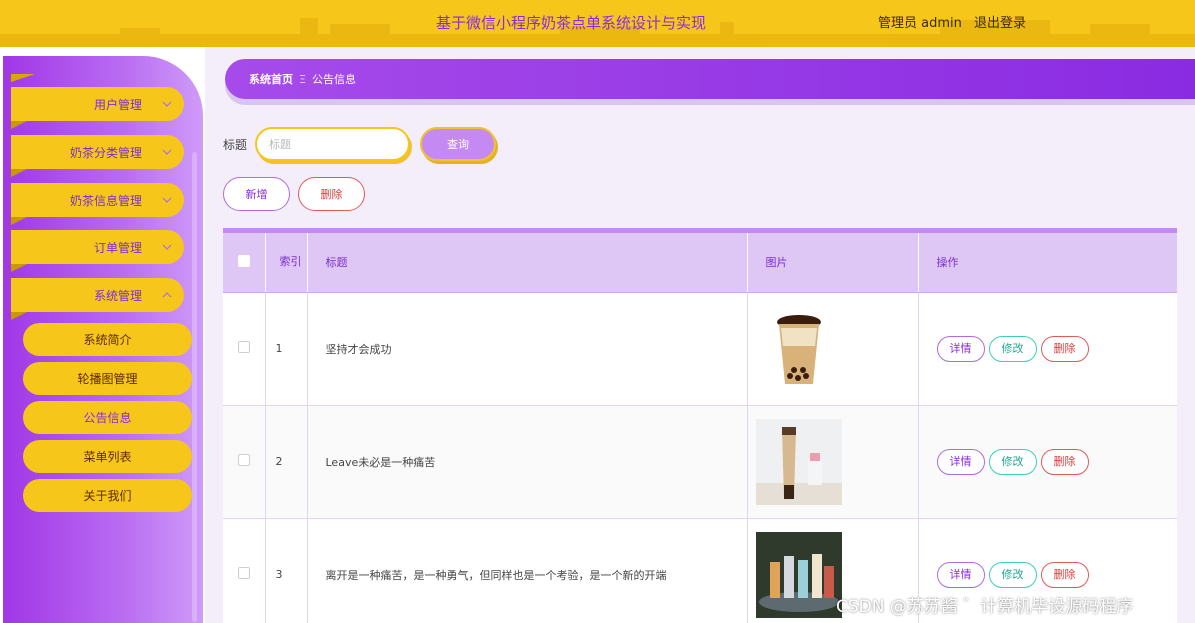  Describe the element at coordinates (1000, 23) in the screenshot. I see `logout-link: 退出登录` at that location.